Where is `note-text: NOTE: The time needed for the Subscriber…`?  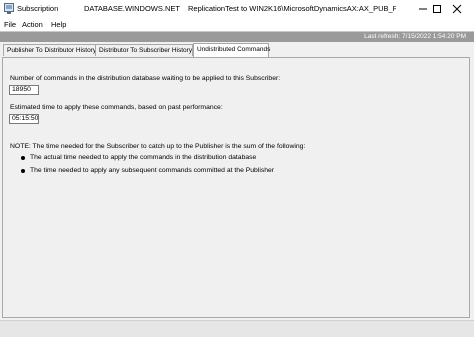
note-text: NOTE: The time needed for the Subscriber… is located at coordinates (158, 146).